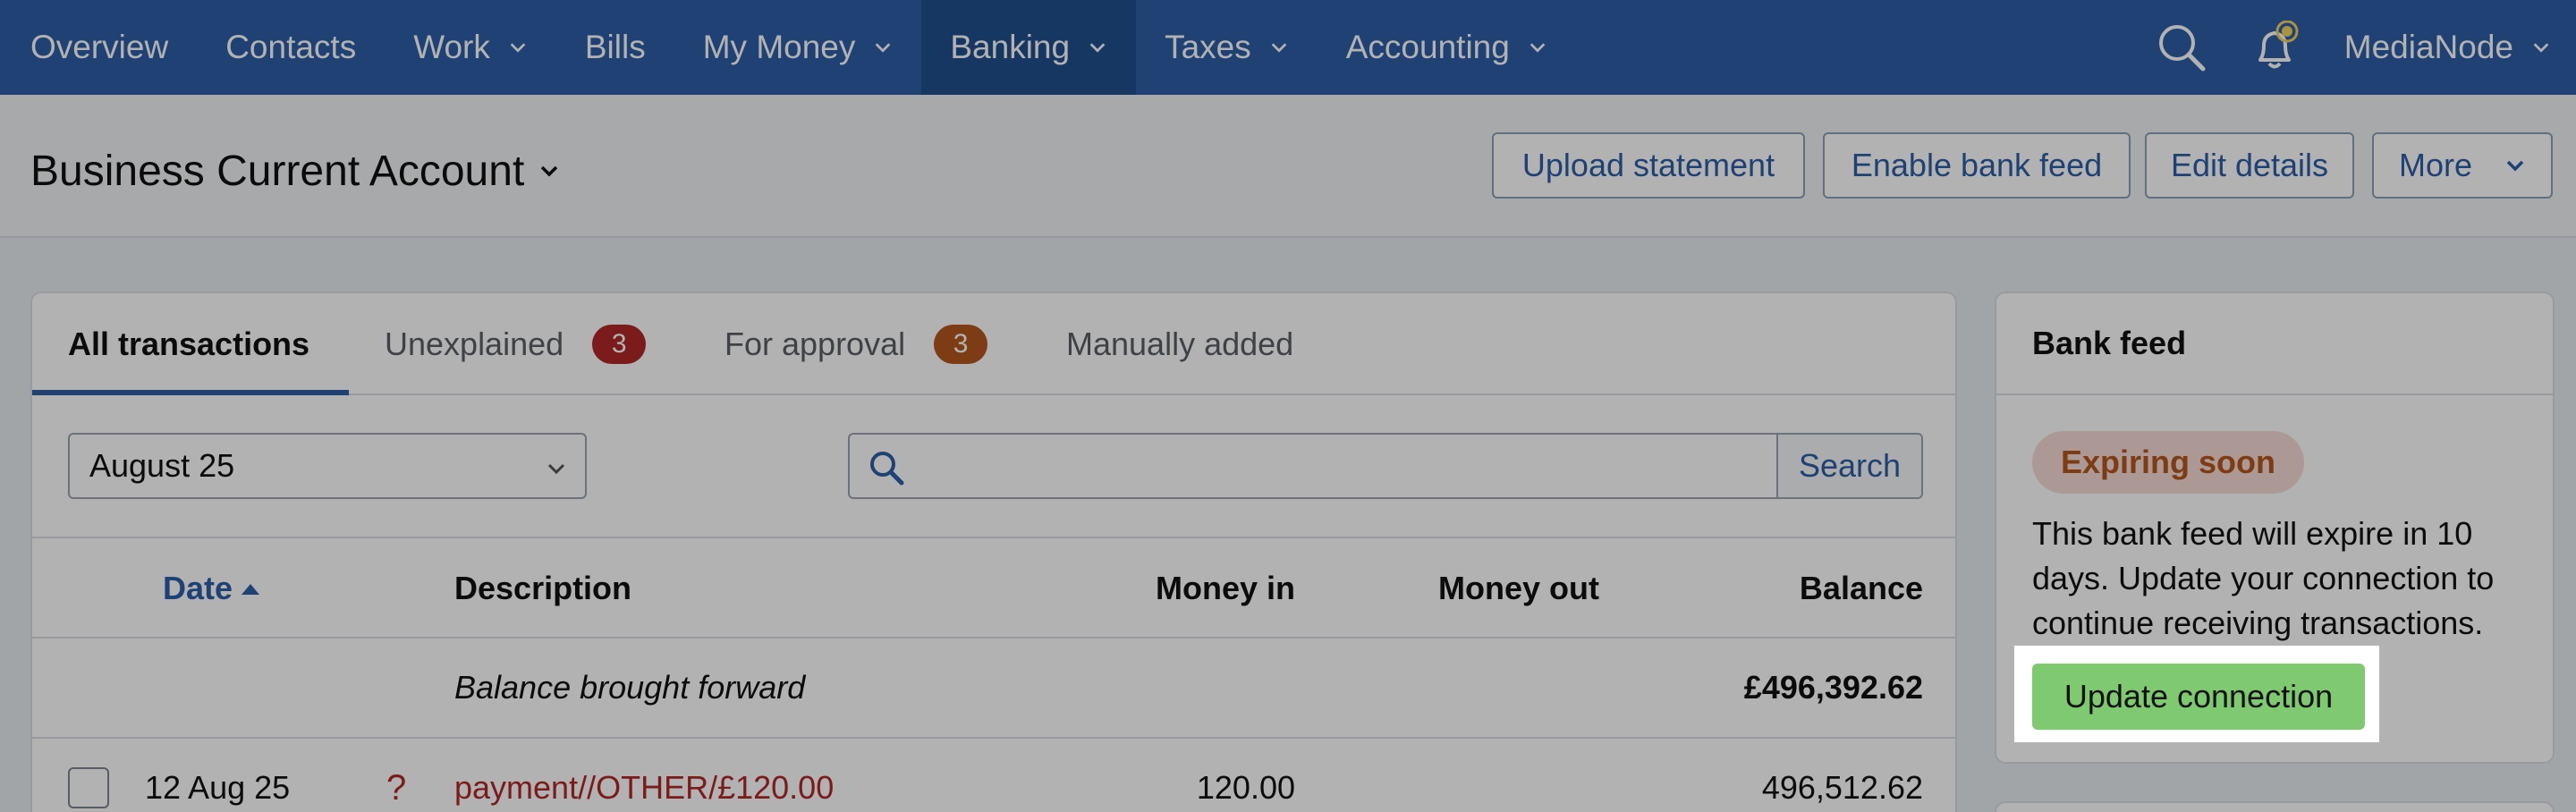  Describe the element at coordinates (1861, 588) in the screenshot. I see `balance-column-header: Balance` at that location.